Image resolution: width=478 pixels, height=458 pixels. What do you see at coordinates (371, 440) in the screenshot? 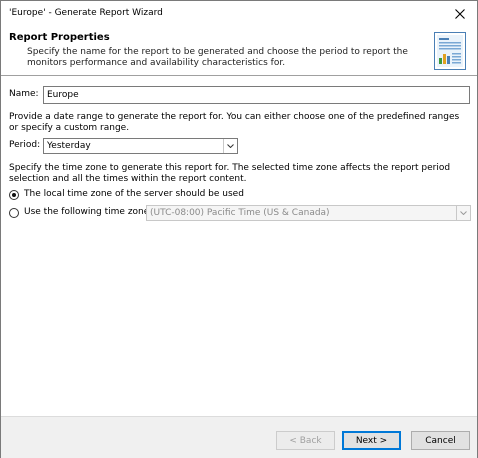
I see `next-button: Next >` at bounding box center [371, 440].